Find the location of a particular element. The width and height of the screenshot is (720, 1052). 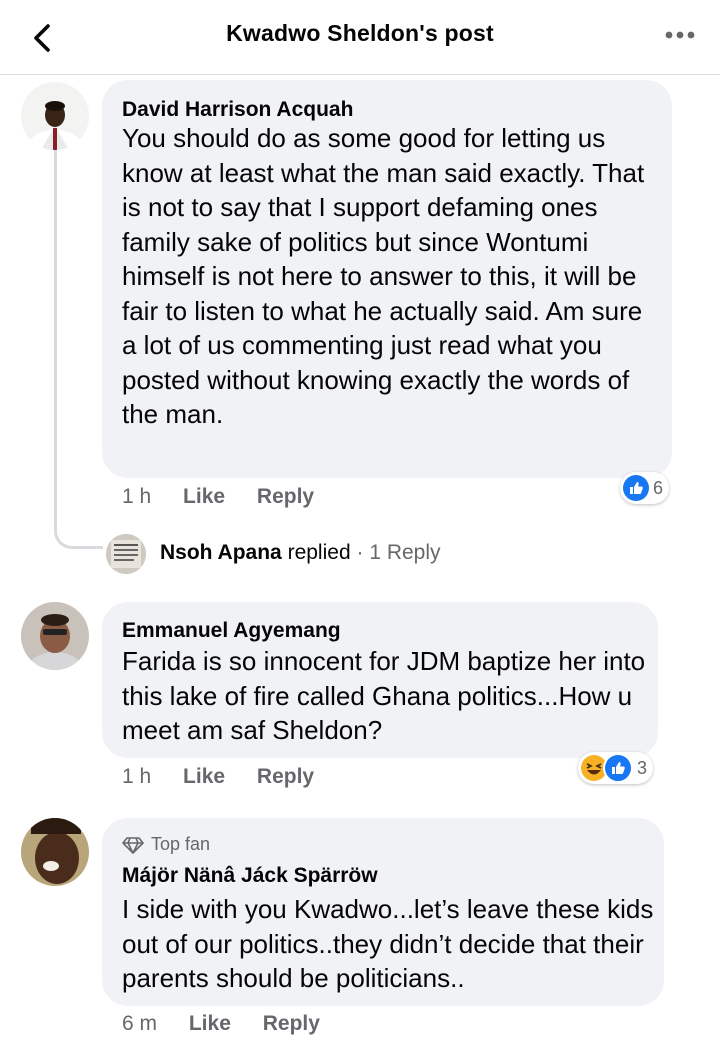

reaction-count: 3 is located at coordinates (642, 767).